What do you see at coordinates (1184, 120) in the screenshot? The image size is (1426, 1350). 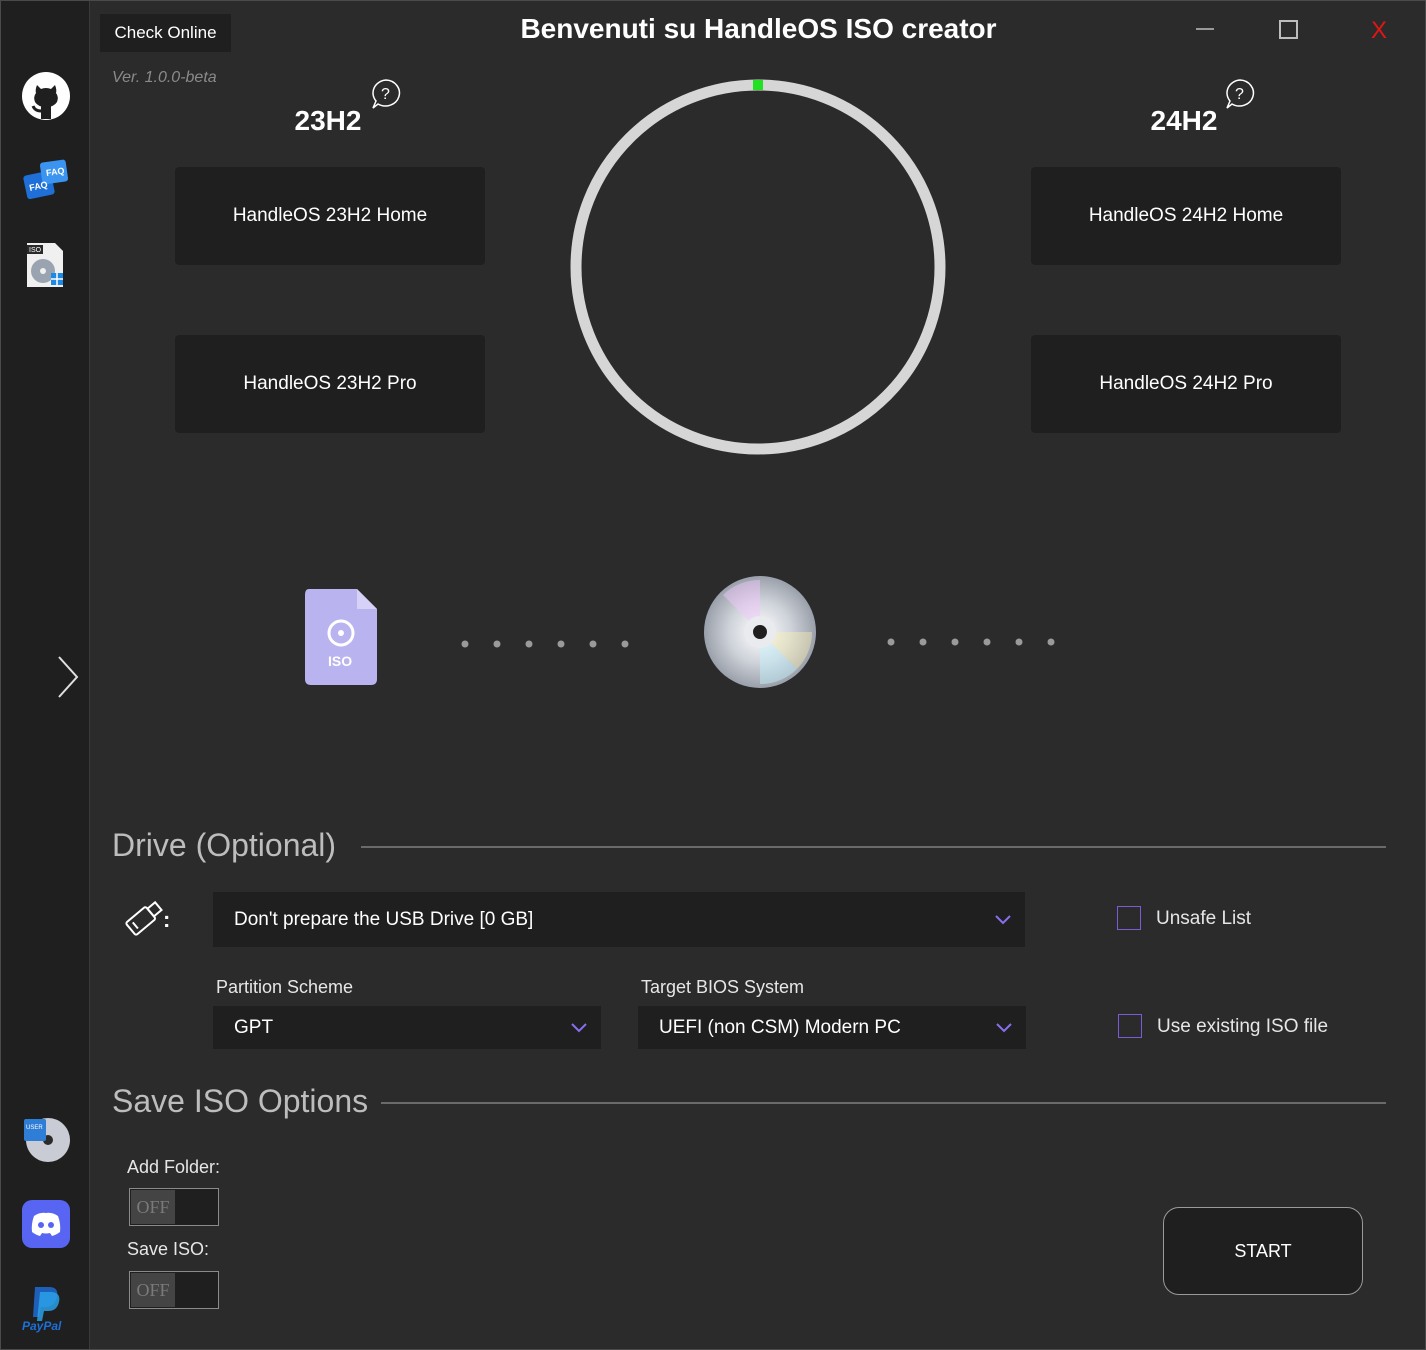 I see `version-heading-24h2: 24H2` at bounding box center [1184, 120].